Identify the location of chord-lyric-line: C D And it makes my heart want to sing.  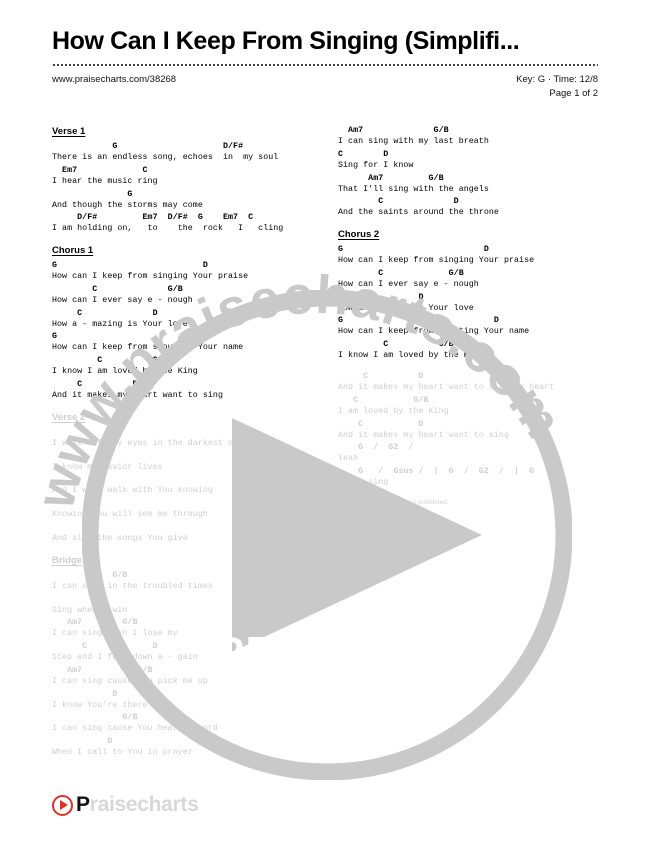
(468, 430).